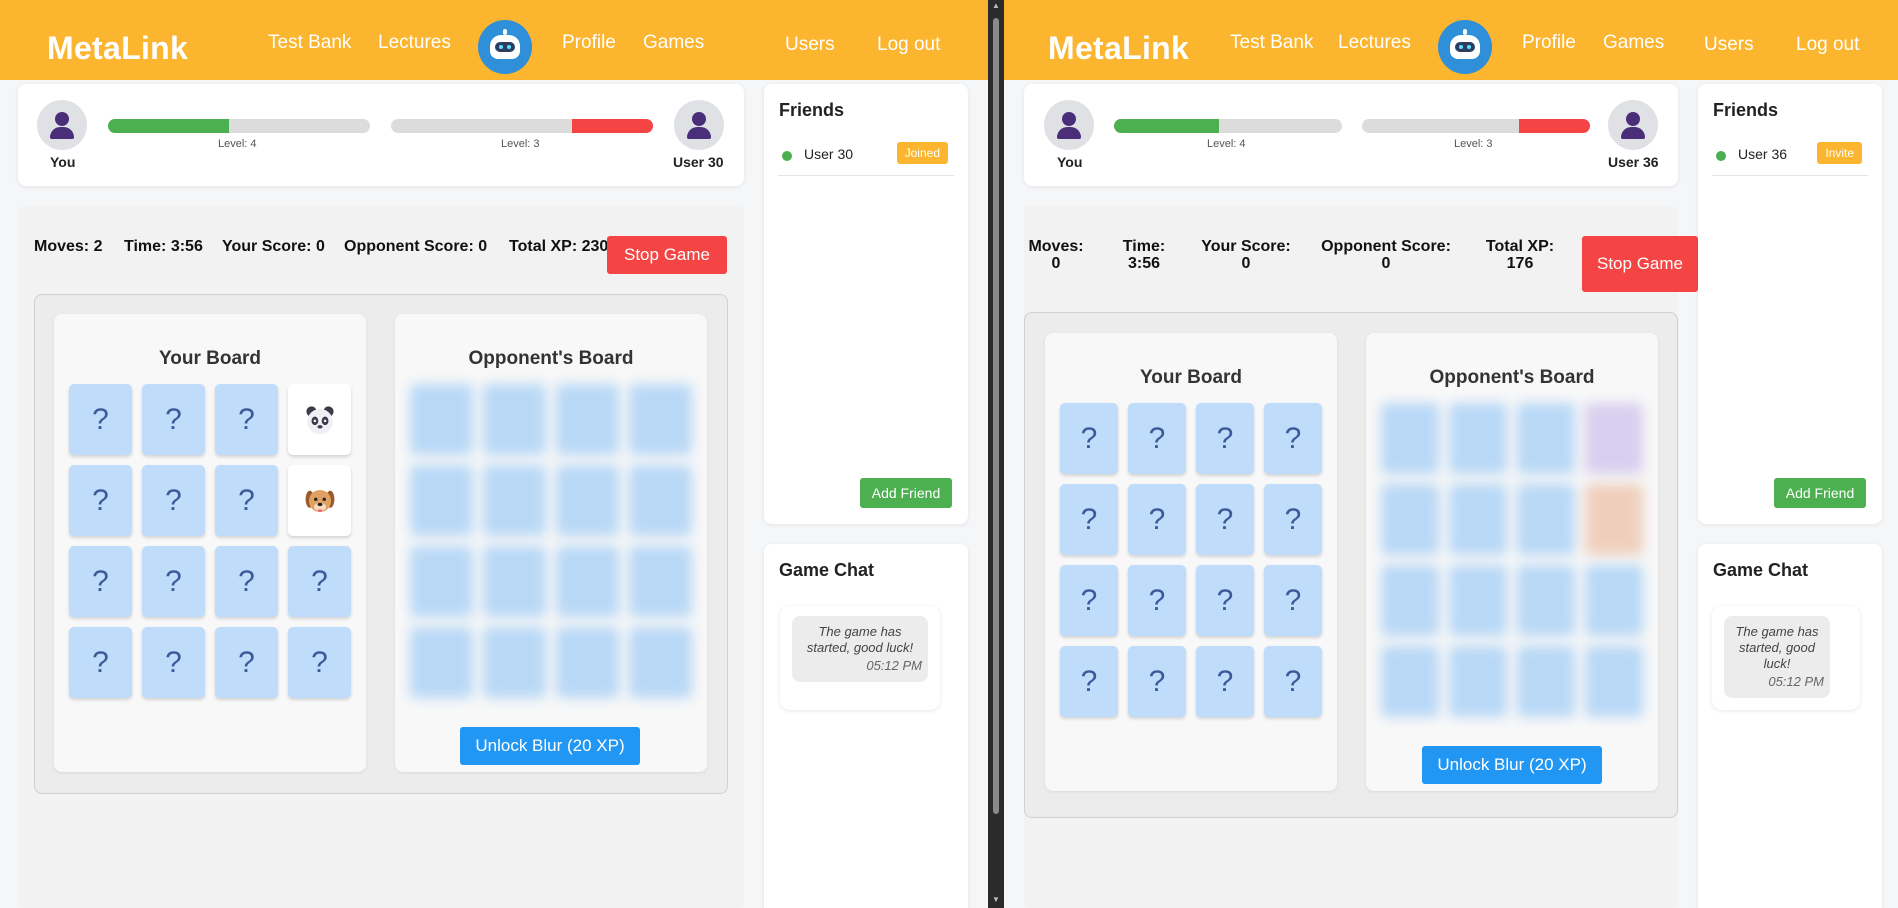  I want to click on scroll-down-arrow-icon: ▼, so click(996, 900).